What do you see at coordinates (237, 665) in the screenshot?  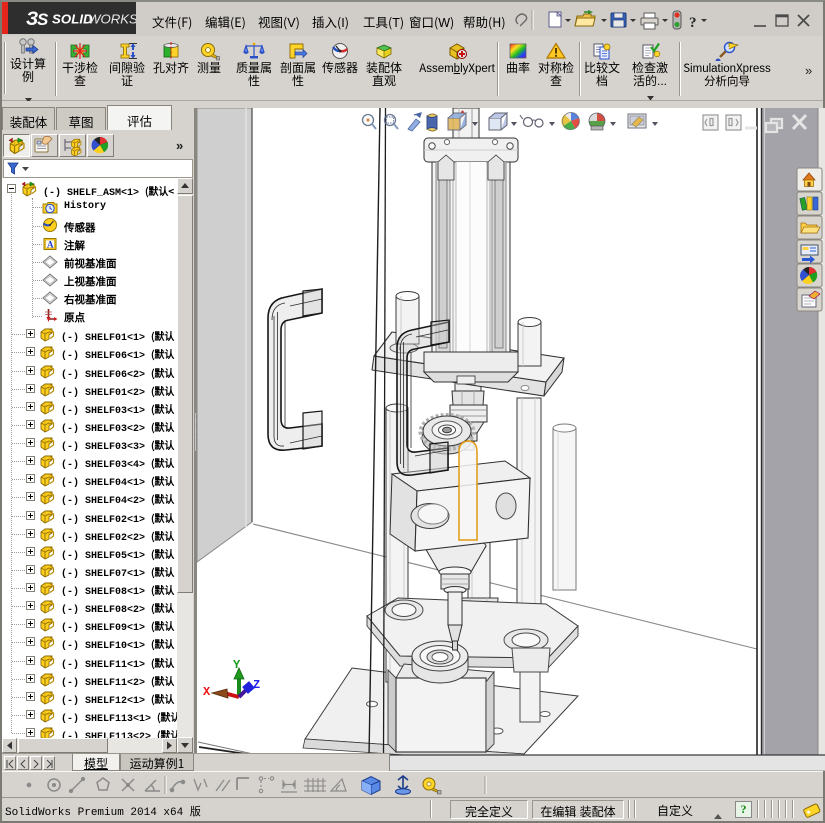 I see `svg-text: Y` at bounding box center [237, 665].